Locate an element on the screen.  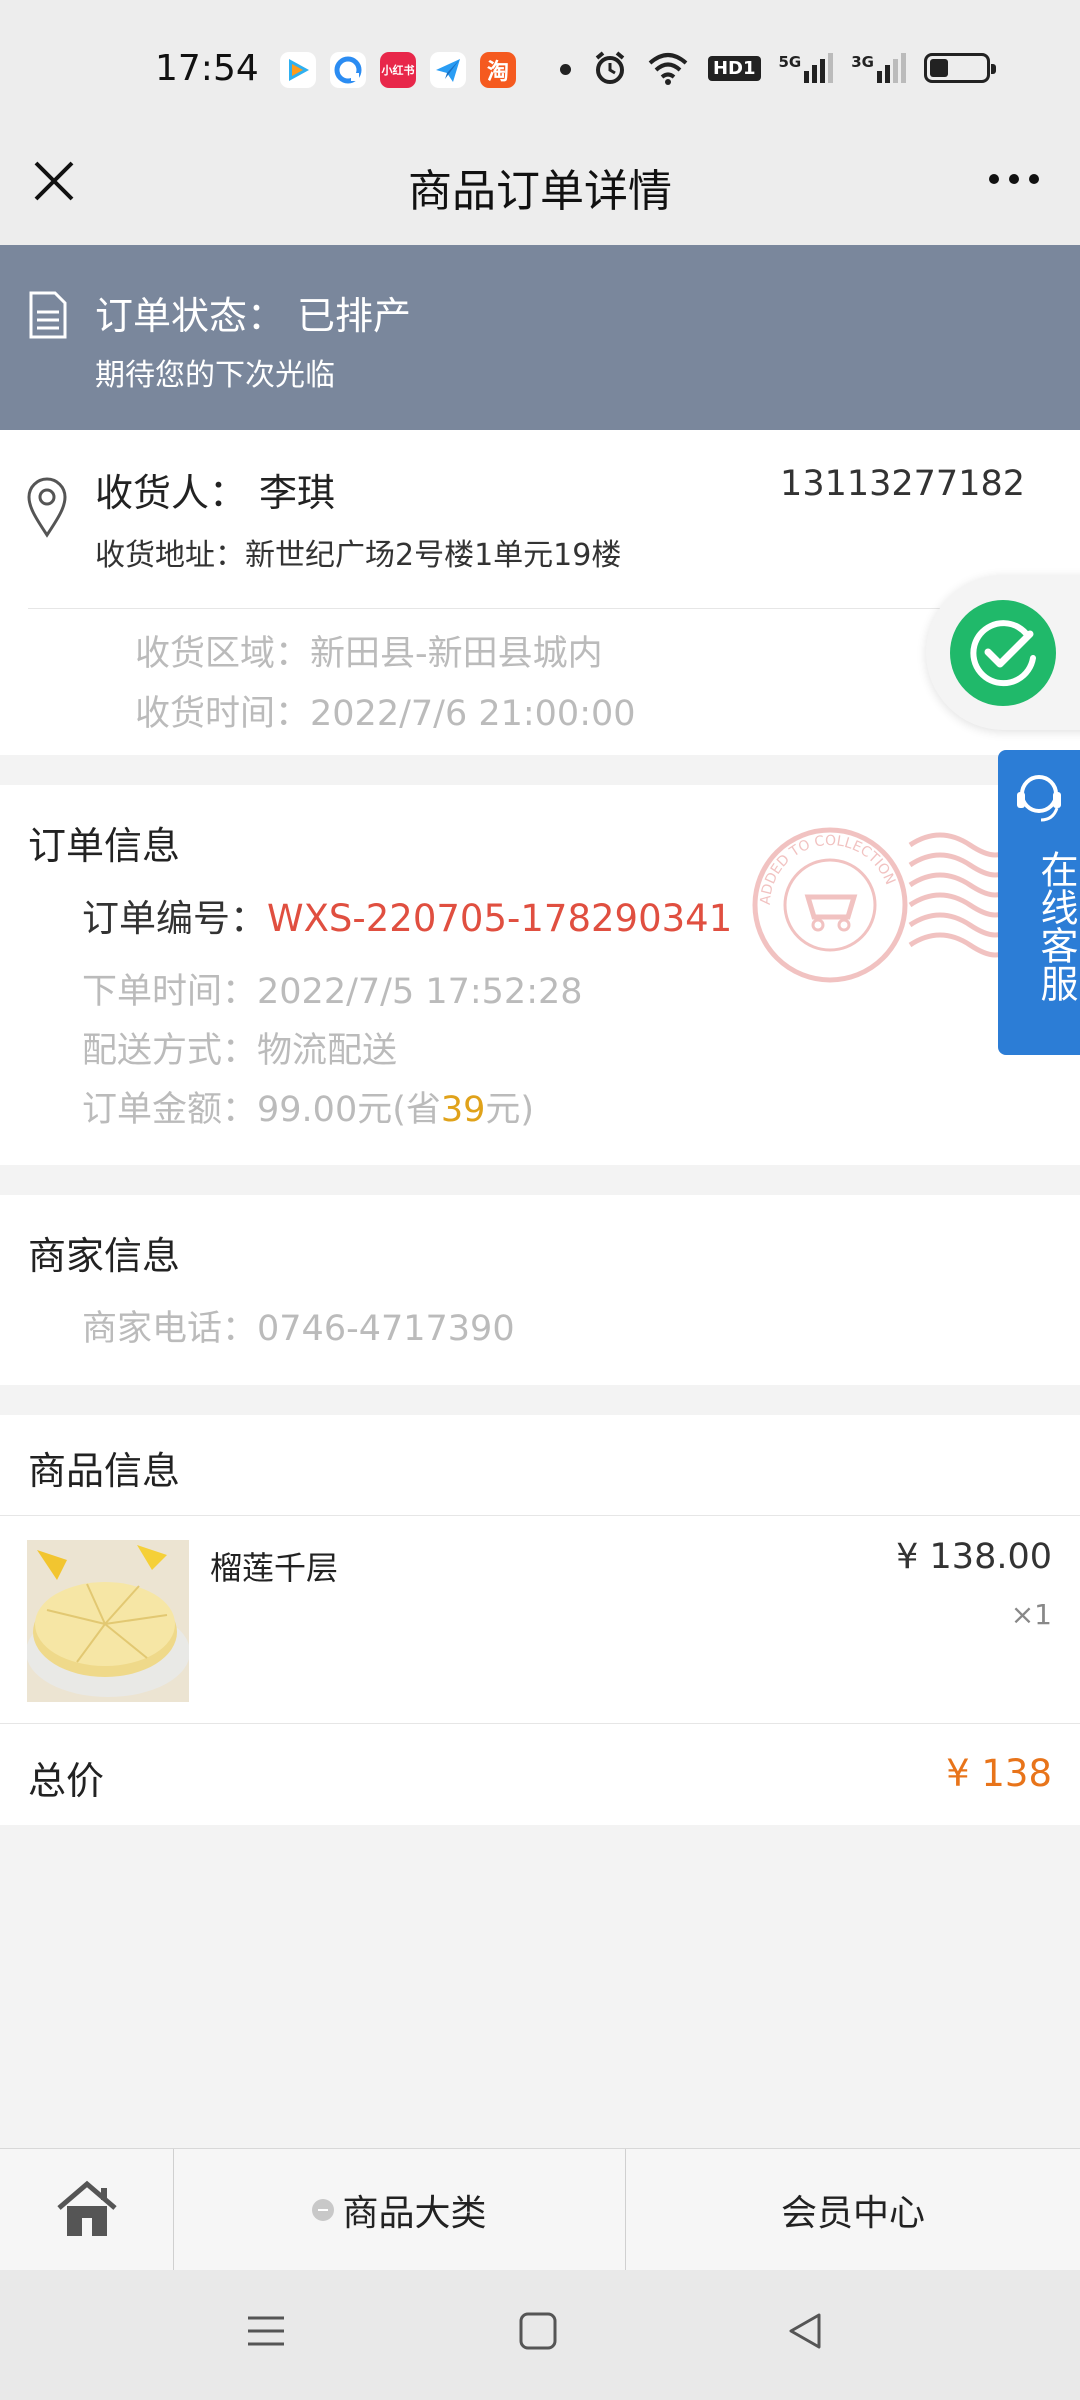
online-service-label: 在线客服 is located at coordinates (1056, 926).